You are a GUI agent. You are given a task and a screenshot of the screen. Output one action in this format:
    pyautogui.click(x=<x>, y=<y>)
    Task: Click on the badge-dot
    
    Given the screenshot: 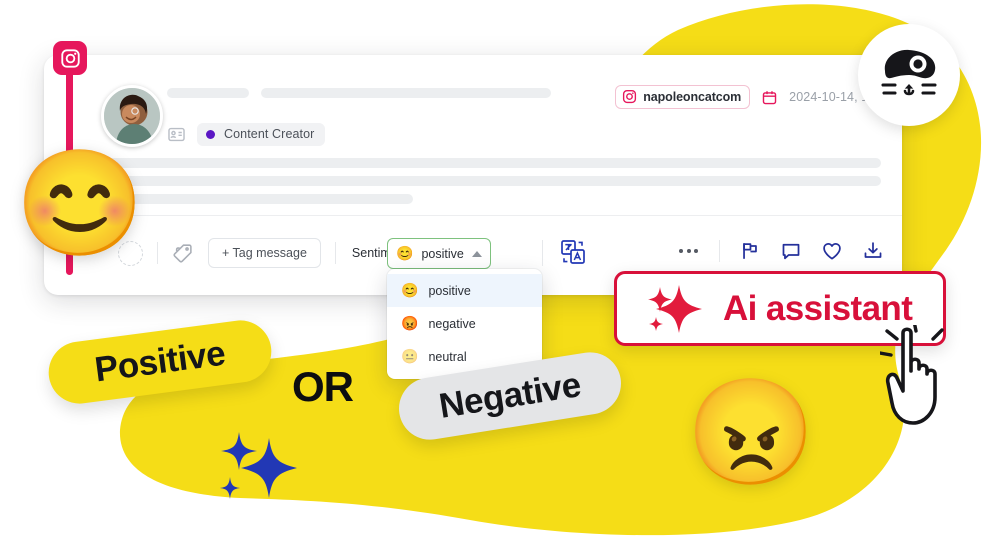 What is the action you would take?
    pyautogui.click(x=210, y=134)
    